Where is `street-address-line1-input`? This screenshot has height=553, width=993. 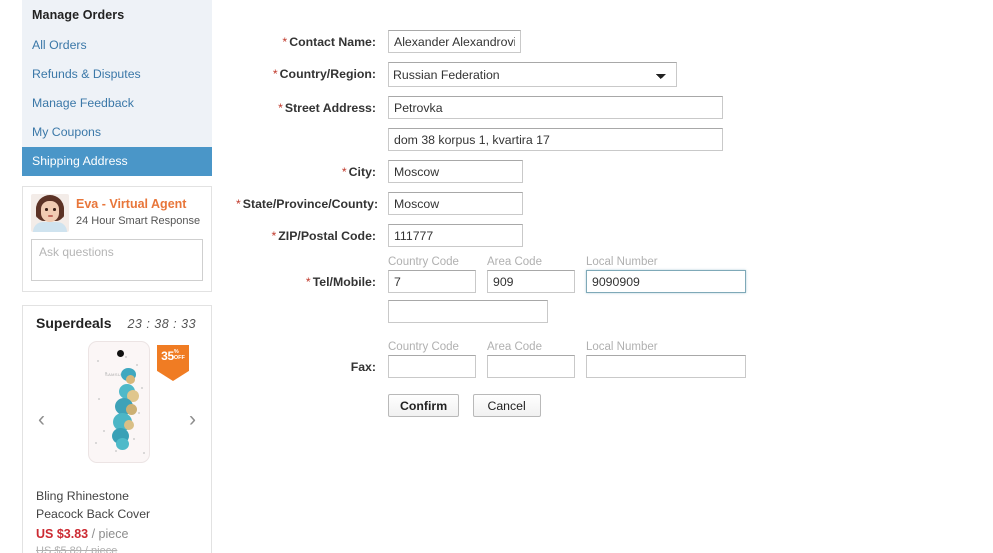 street-address-line1-input is located at coordinates (555, 107).